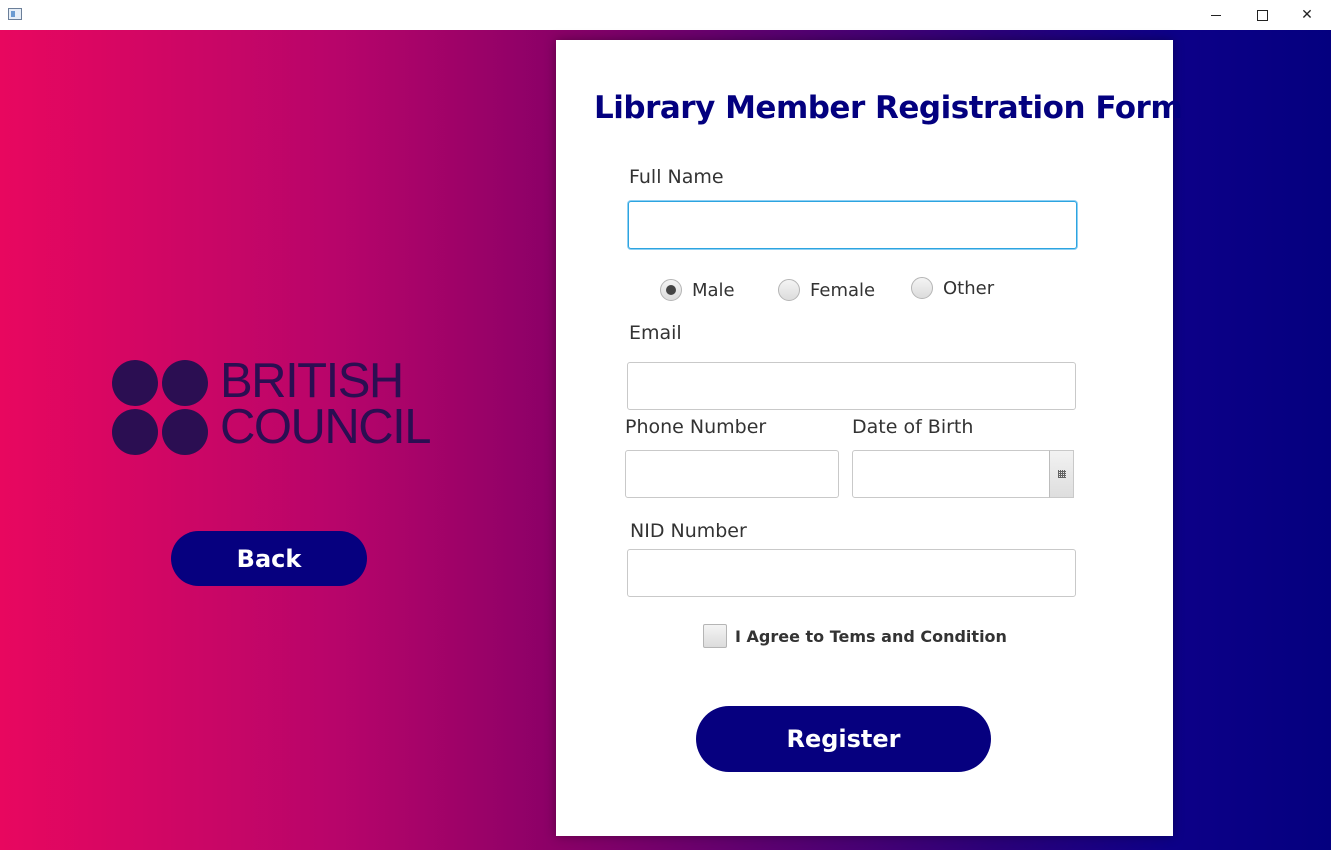  I want to click on logo-line-2: COUNCIL, so click(326, 427).